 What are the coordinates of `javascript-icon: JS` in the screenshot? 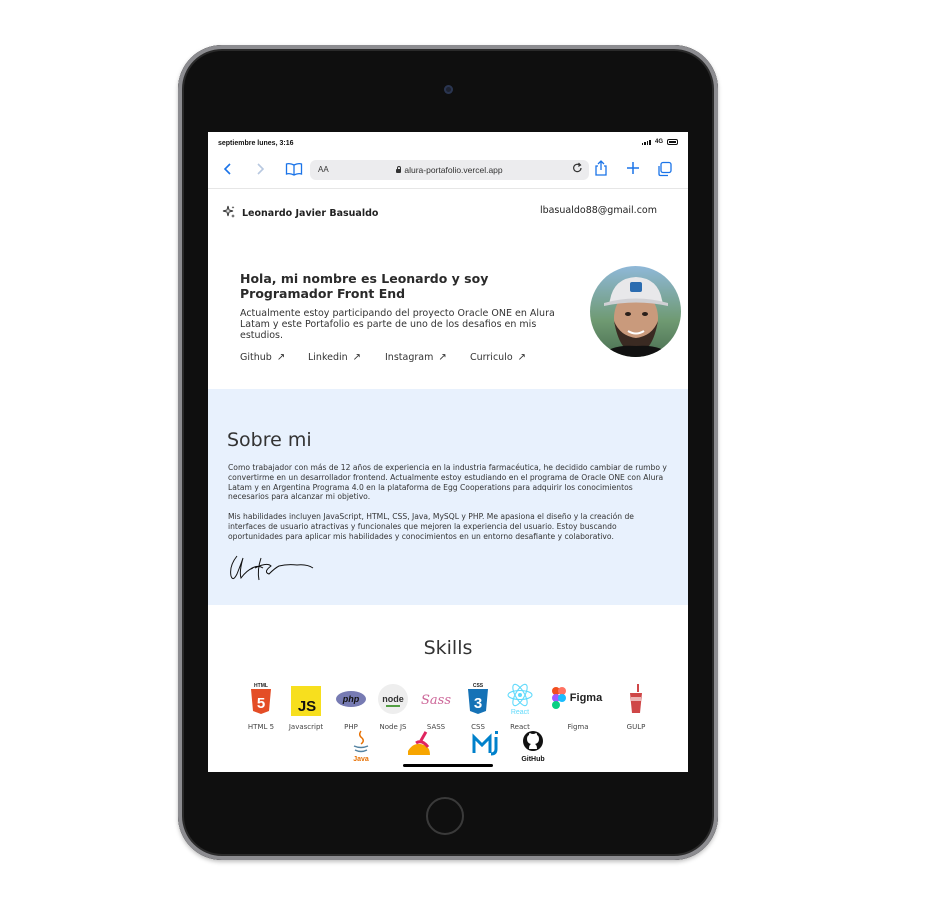 It's located at (306, 701).